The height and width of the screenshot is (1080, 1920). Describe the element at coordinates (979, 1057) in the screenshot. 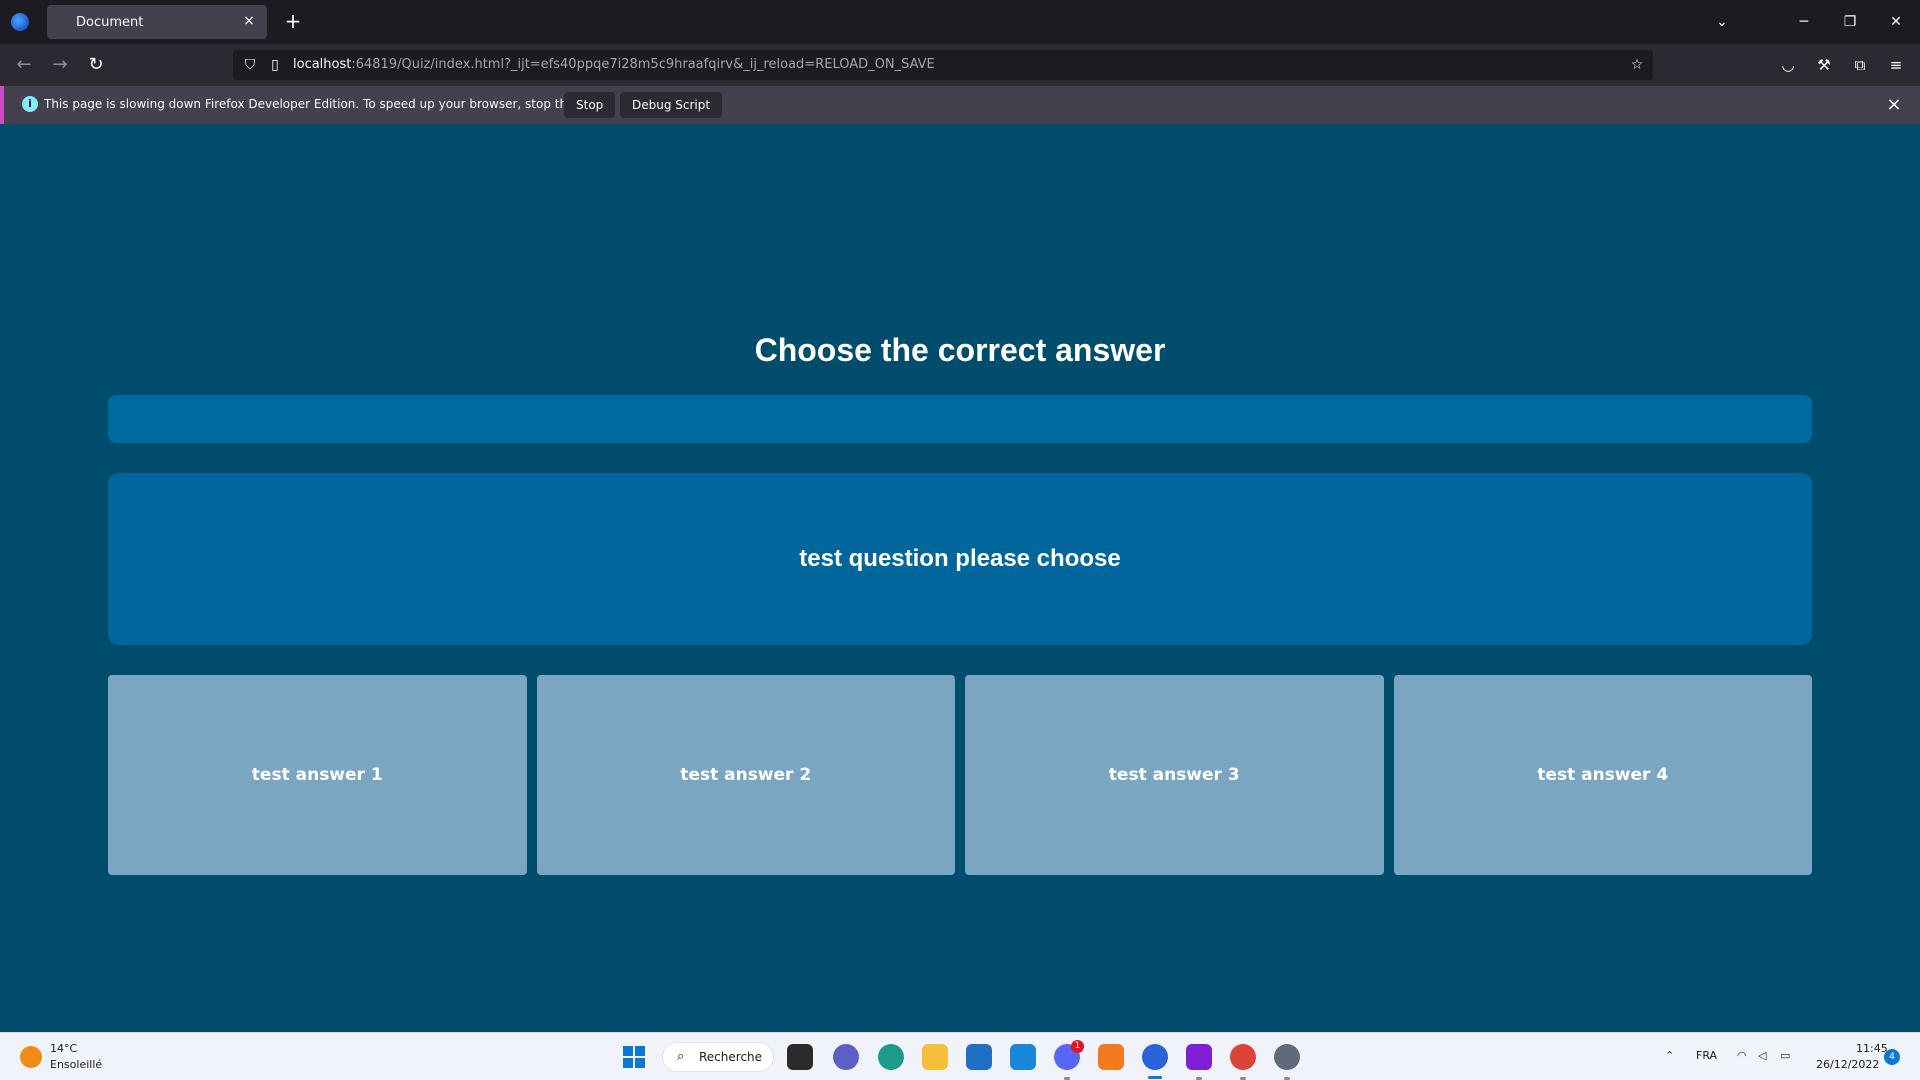

I see `microsoft-store-icon` at that location.